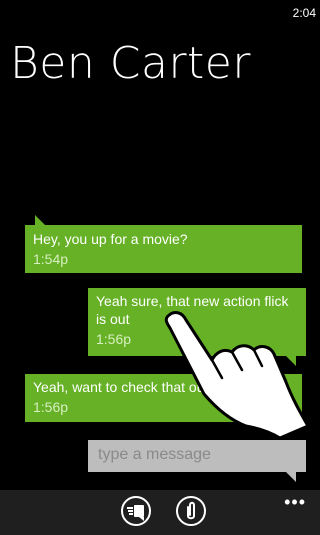 This screenshot has width=320, height=535. What do you see at coordinates (154, 454) in the screenshot?
I see `input-placeholder: type a message` at bounding box center [154, 454].